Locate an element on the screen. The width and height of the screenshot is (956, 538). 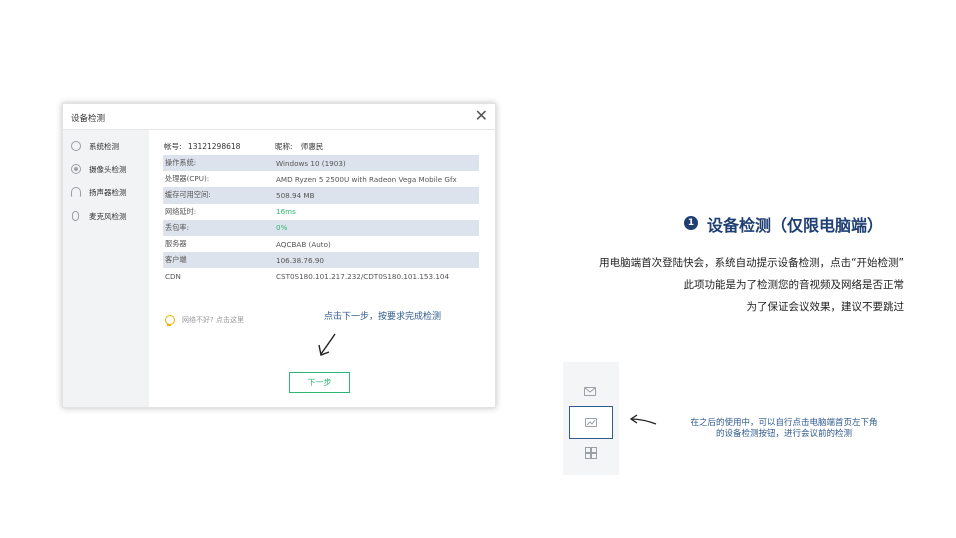
row-key: 服务器 is located at coordinates (176, 244).